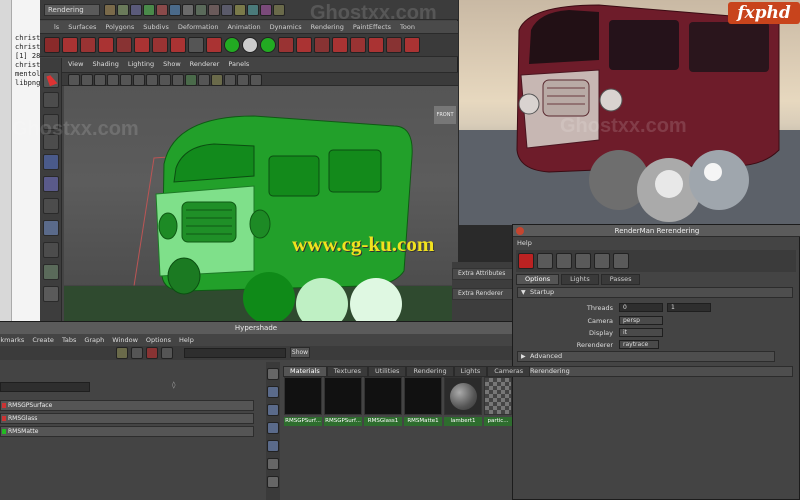  What do you see at coordinates (201, 10) in the screenshot?
I see `snap-grid-icon` at bounding box center [201, 10].